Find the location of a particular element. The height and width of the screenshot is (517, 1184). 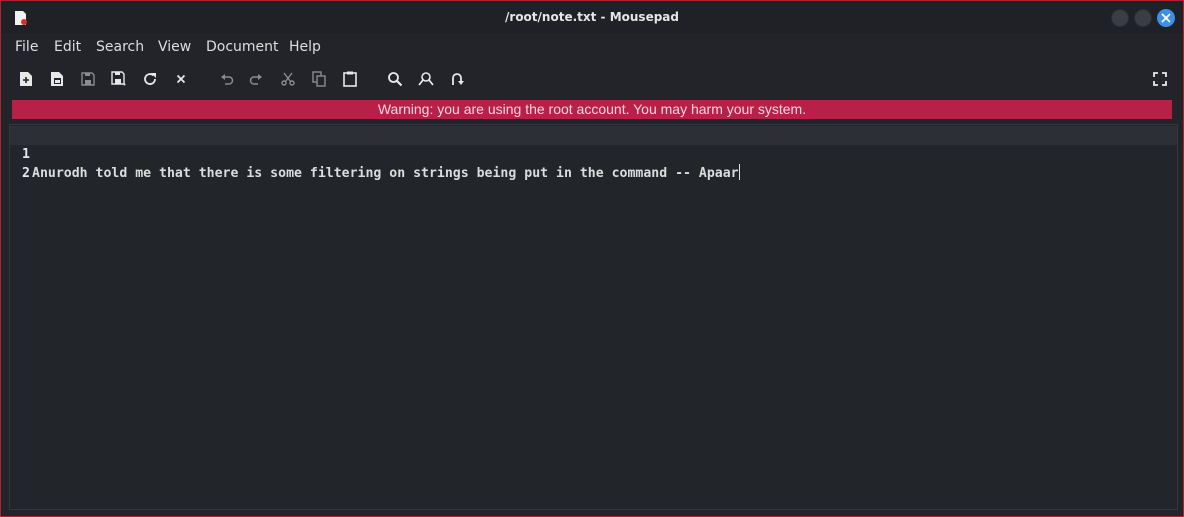

menu-bar: File Edit Search View Document Help is located at coordinates (592, 47).